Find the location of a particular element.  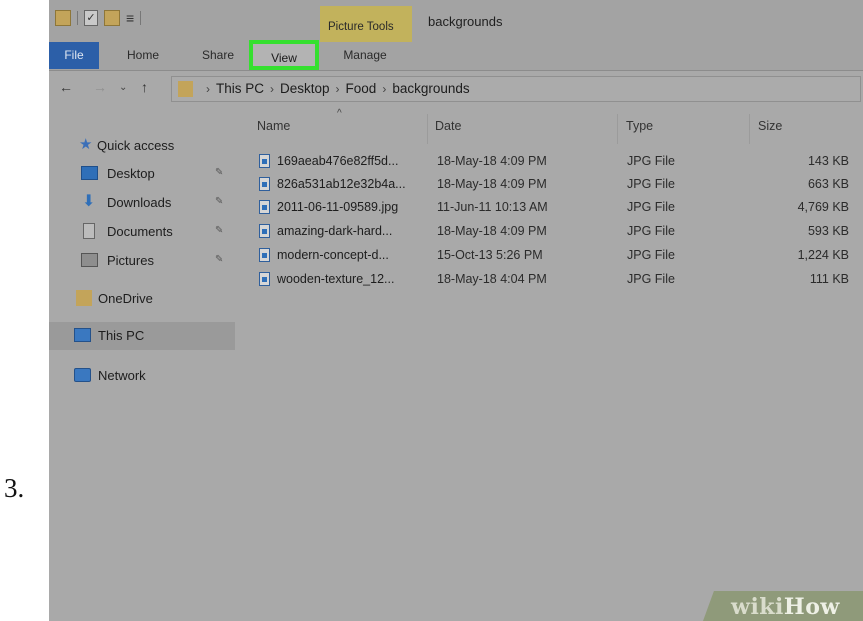

tab-view: View is located at coordinates (284, 55).